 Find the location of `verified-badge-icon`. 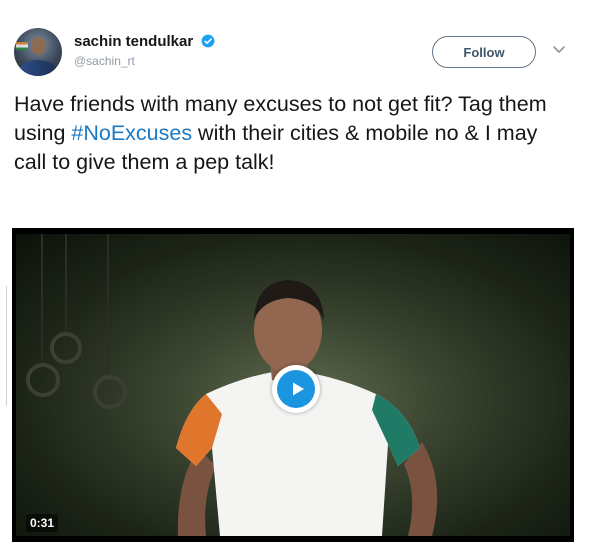

verified-badge-icon is located at coordinates (208, 41).